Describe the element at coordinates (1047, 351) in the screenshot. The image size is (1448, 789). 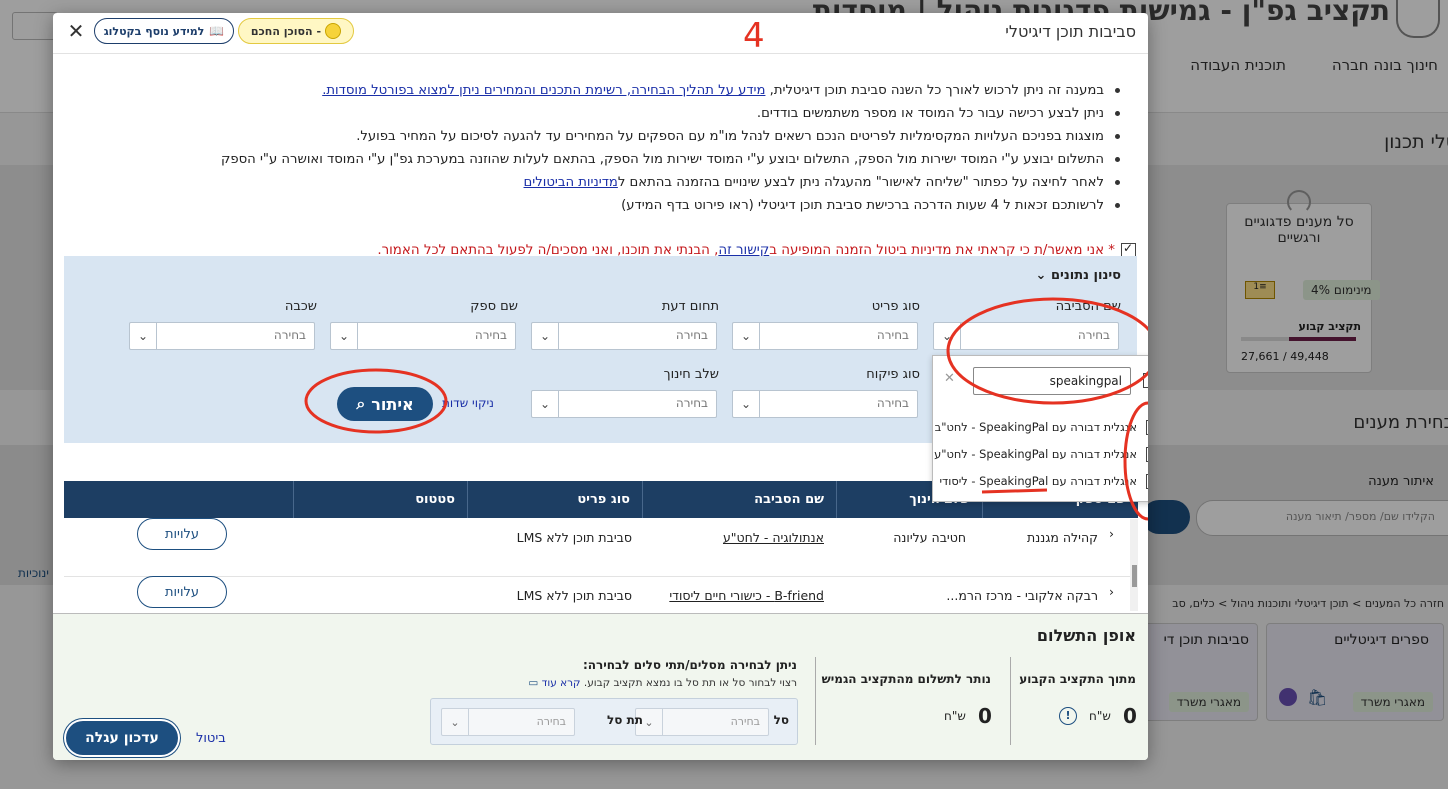
I see `annotation-circle-search` at that location.